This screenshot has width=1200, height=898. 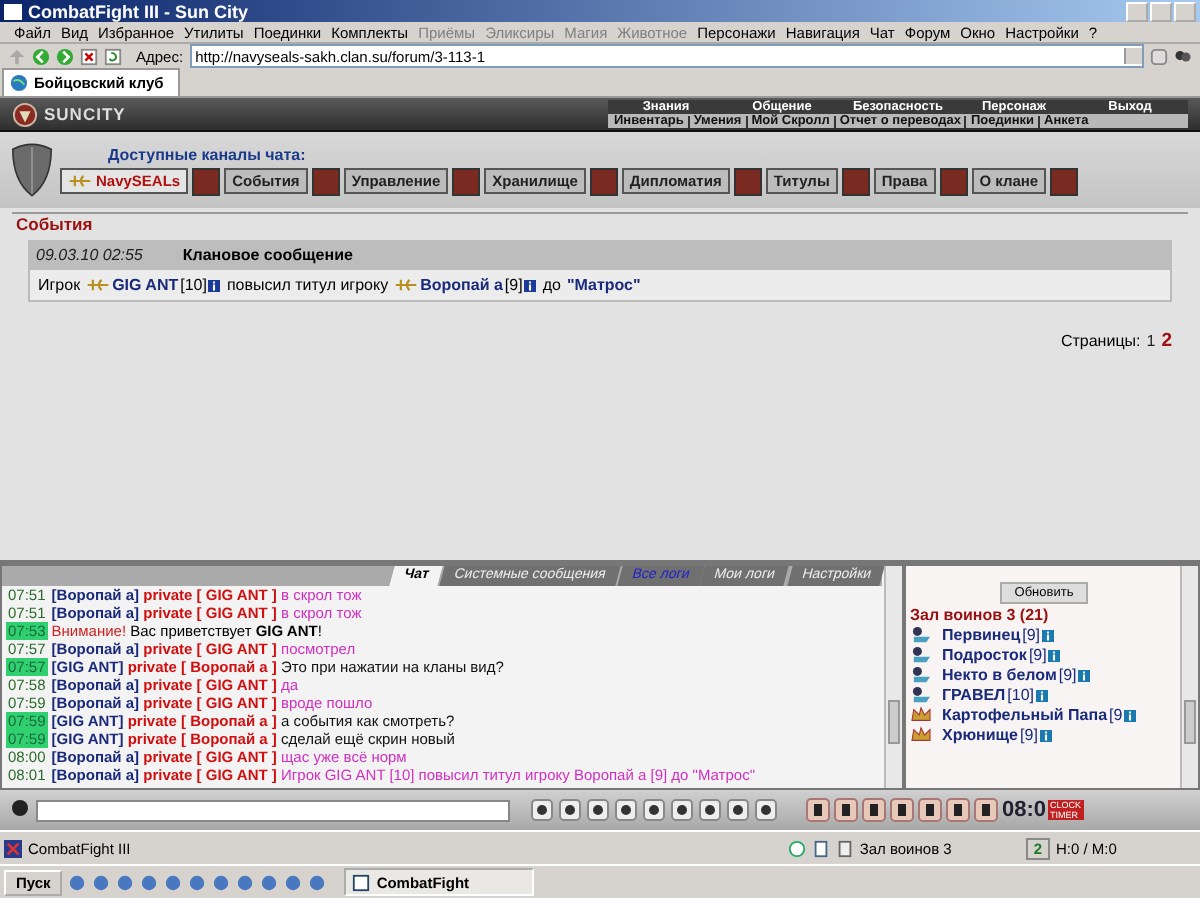 What do you see at coordinates (980, 615) in the screenshot?
I see `room-title: Зал воинов 3 (21)` at bounding box center [980, 615].